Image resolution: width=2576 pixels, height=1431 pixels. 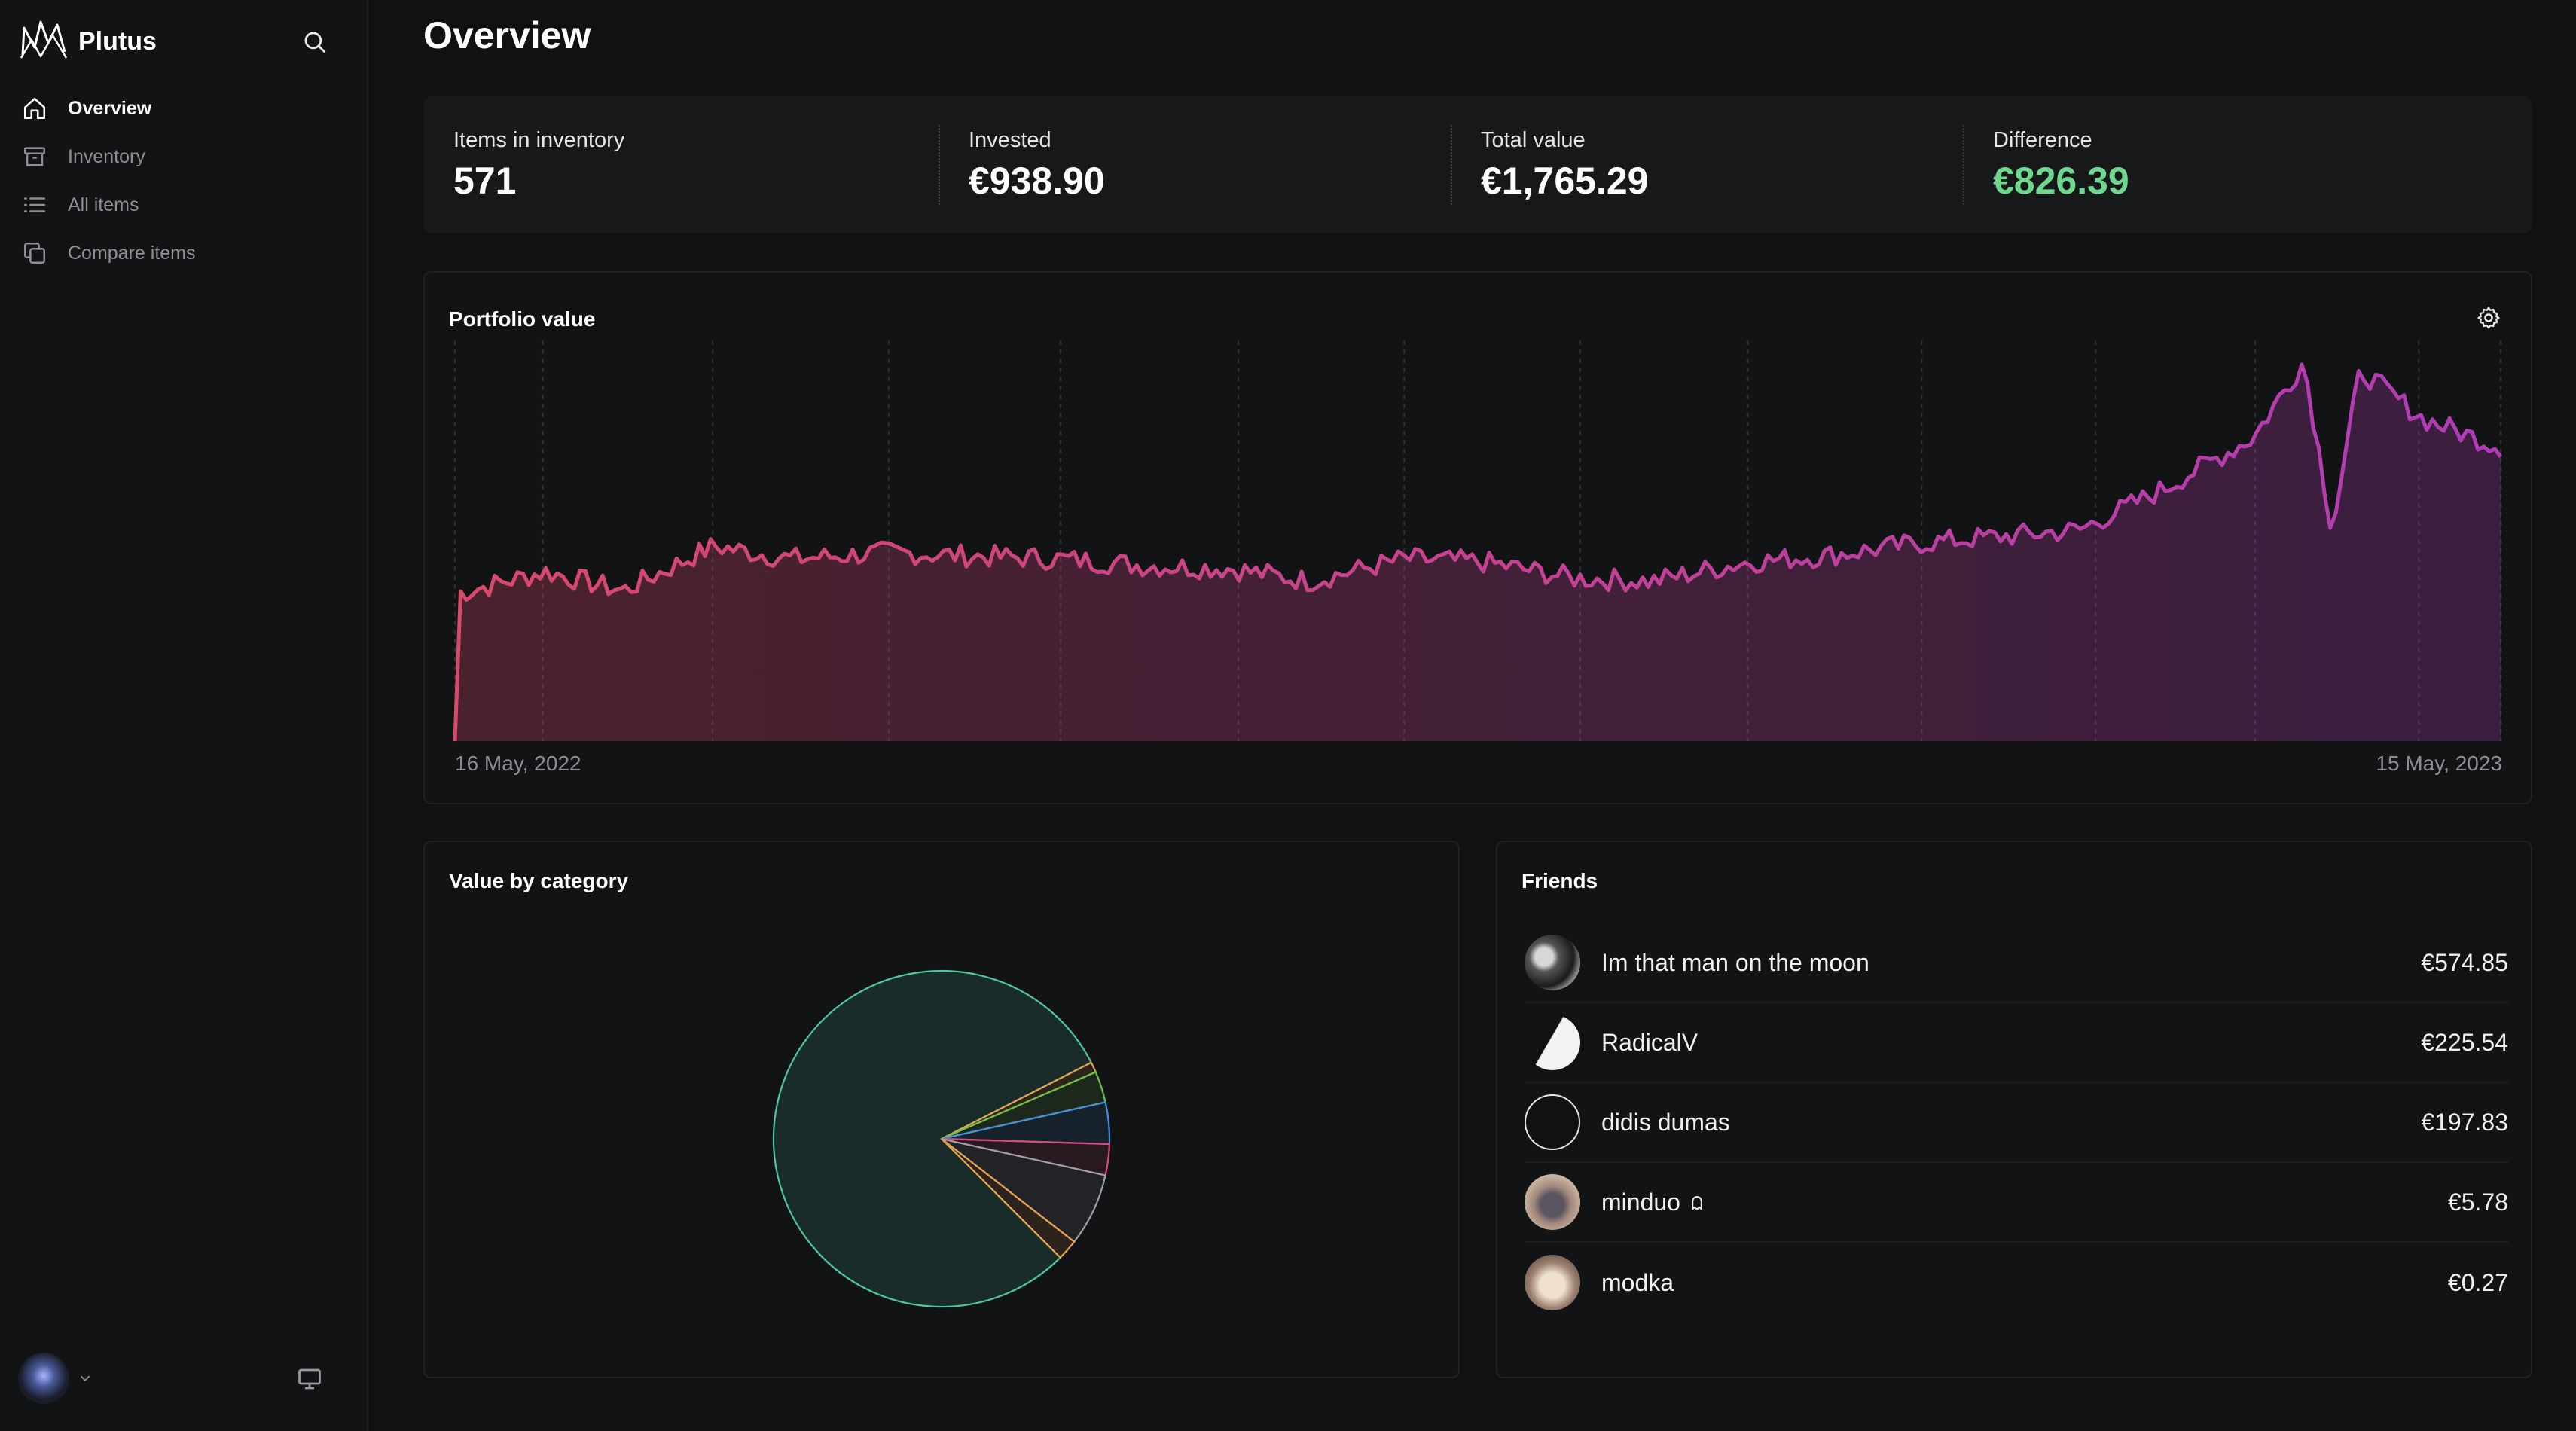 What do you see at coordinates (2439, 763) in the screenshot?
I see `x-axis-end-date: 15 May, 2023` at bounding box center [2439, 763].